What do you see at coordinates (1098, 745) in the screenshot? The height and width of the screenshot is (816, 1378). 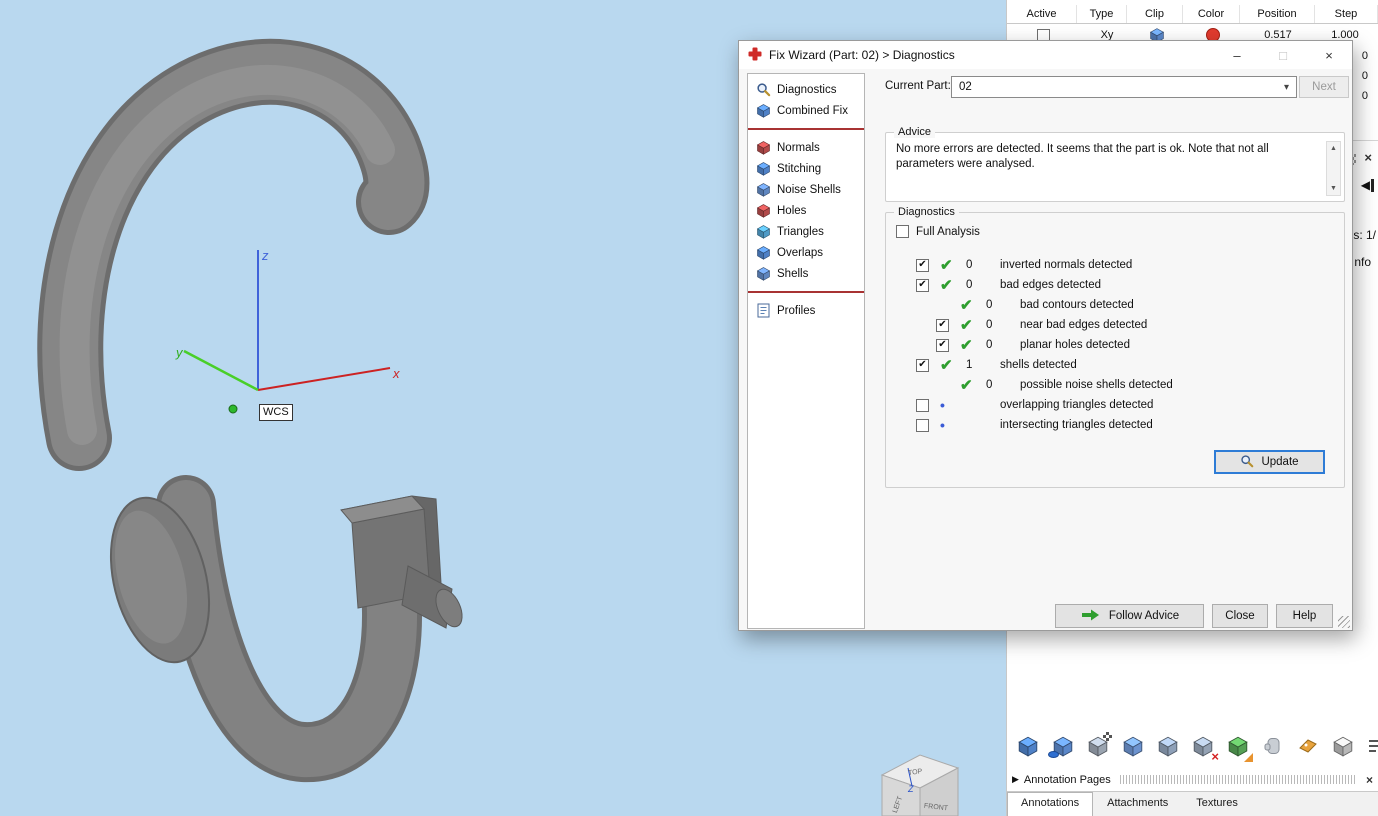 I see `select-triangles-icon` at bounding box center [1098, 745].